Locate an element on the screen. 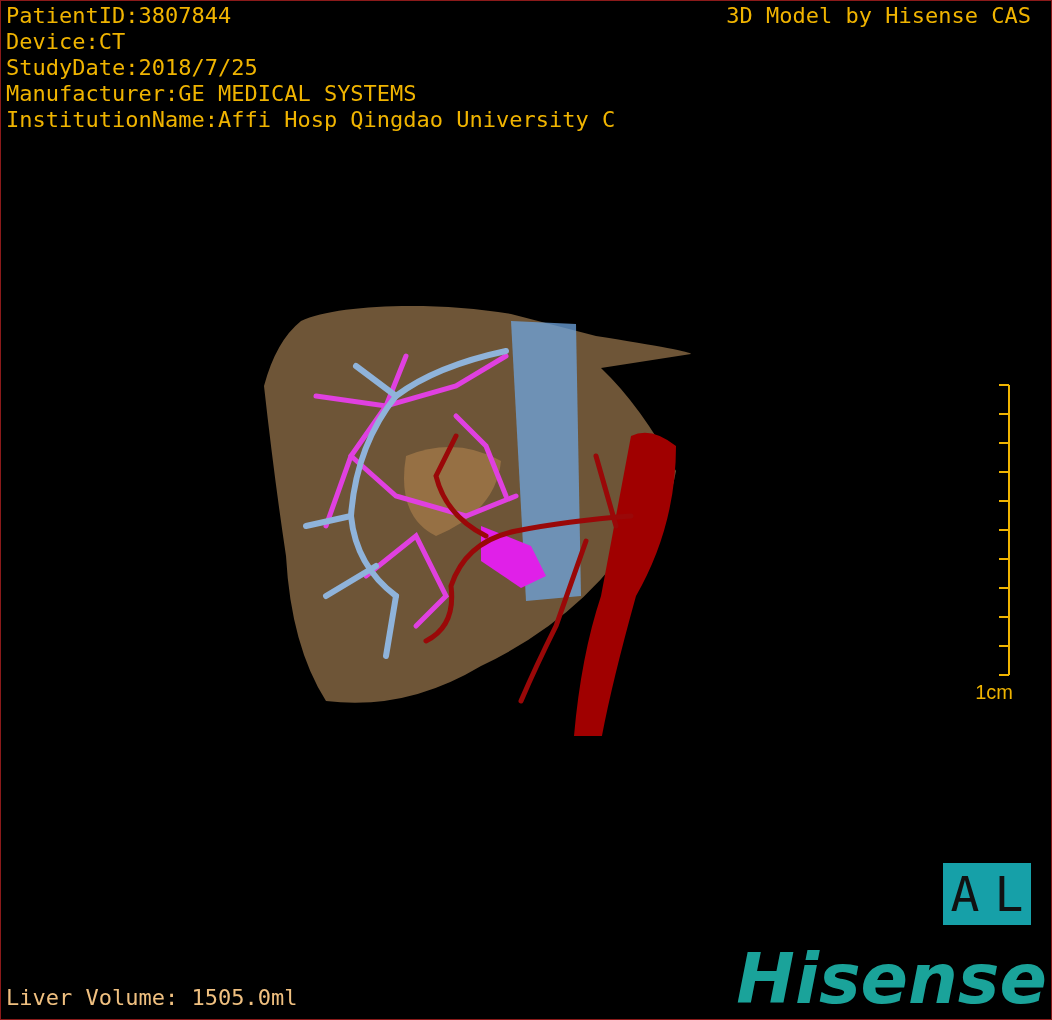  info-text: PatientID:3807844 is located at coordinates (119, 16).